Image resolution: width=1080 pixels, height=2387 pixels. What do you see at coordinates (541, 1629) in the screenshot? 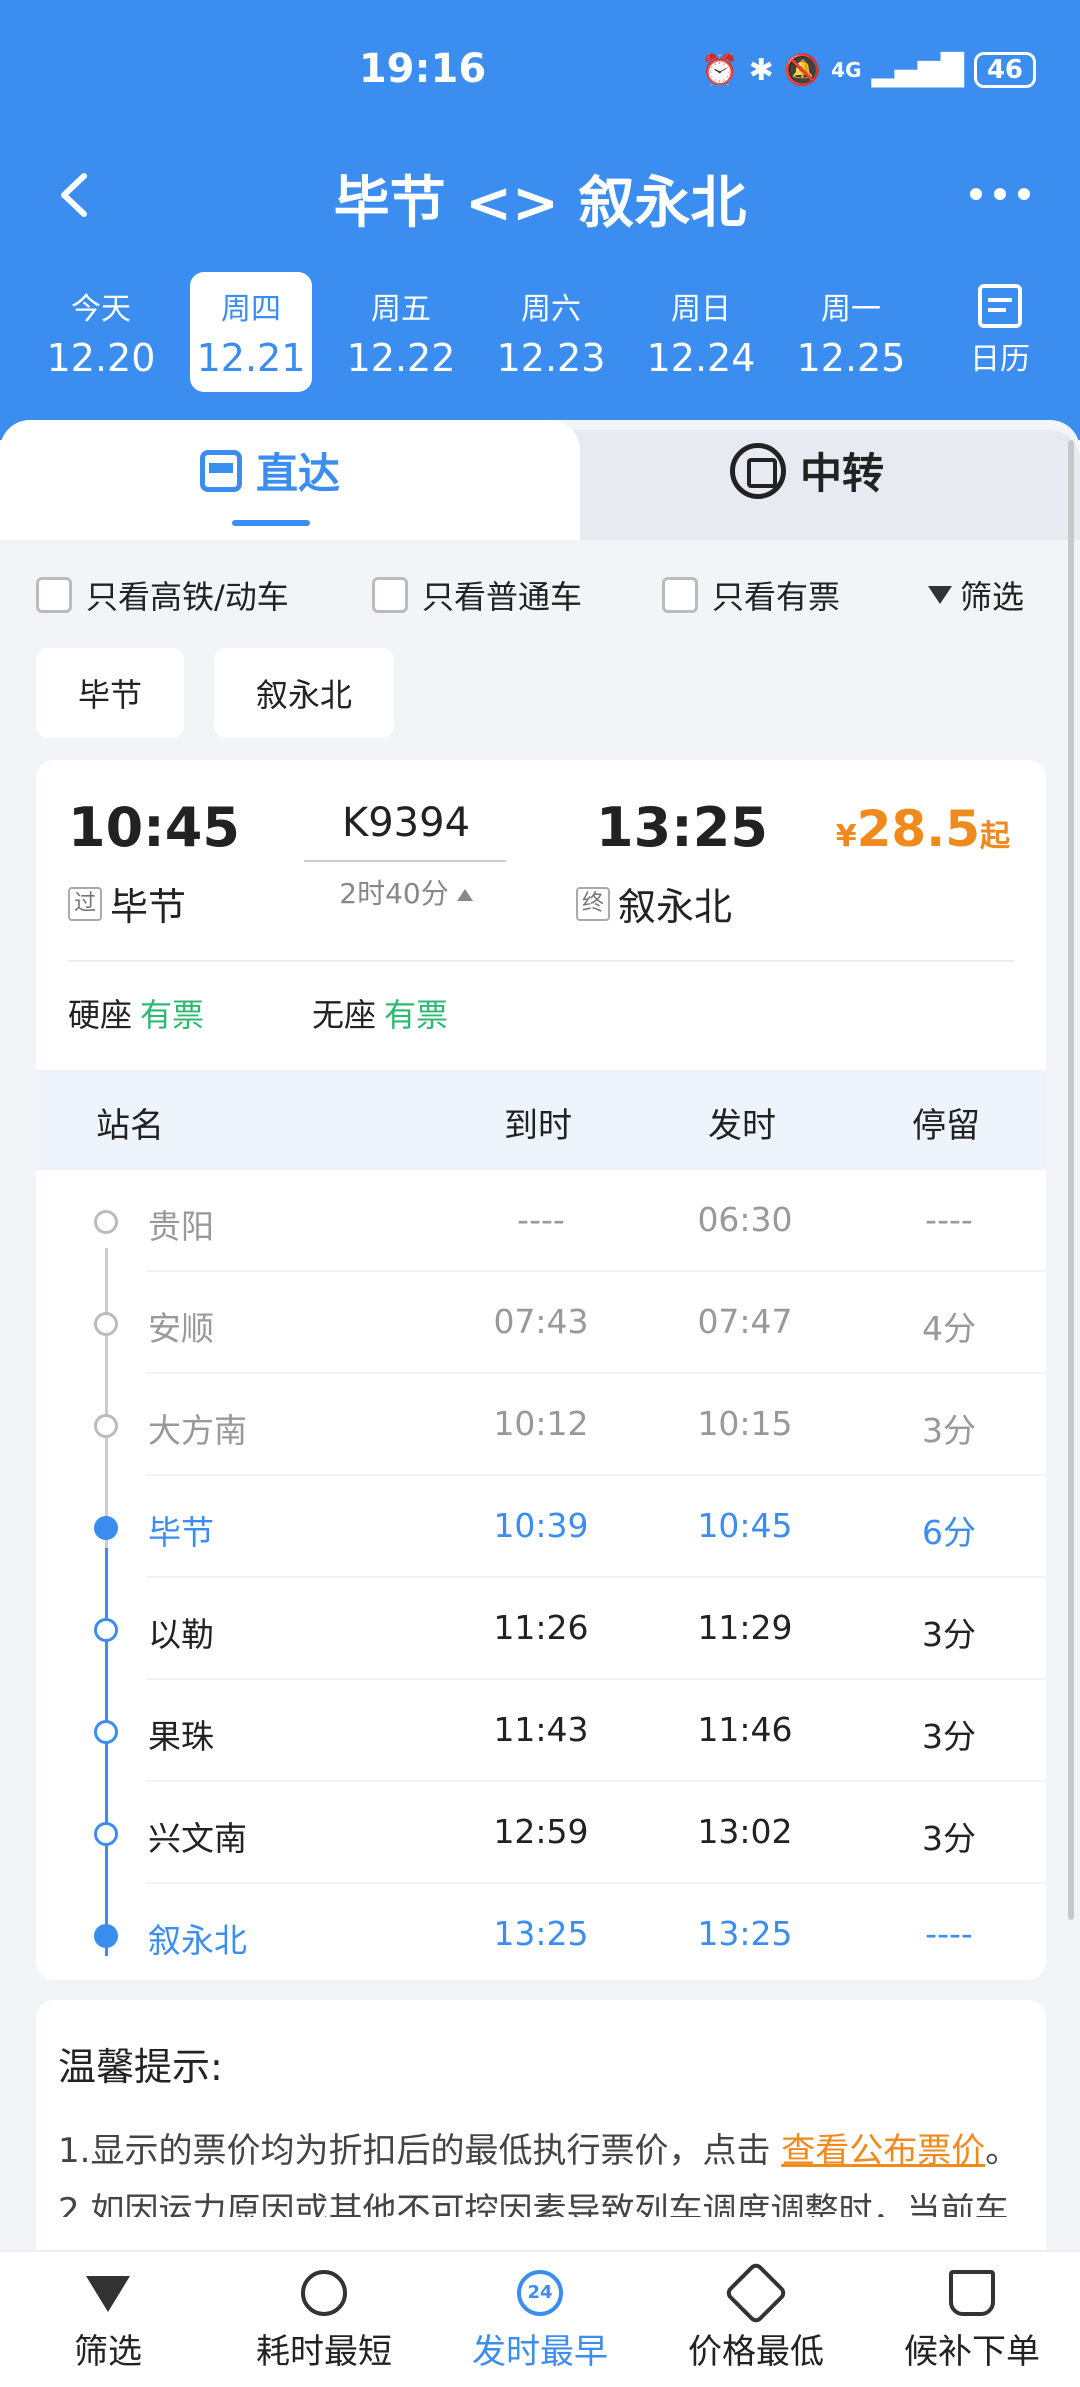
I see `schedule-row: 以勒 11:26 11:29 3分` at bounding box center [541, 1629].